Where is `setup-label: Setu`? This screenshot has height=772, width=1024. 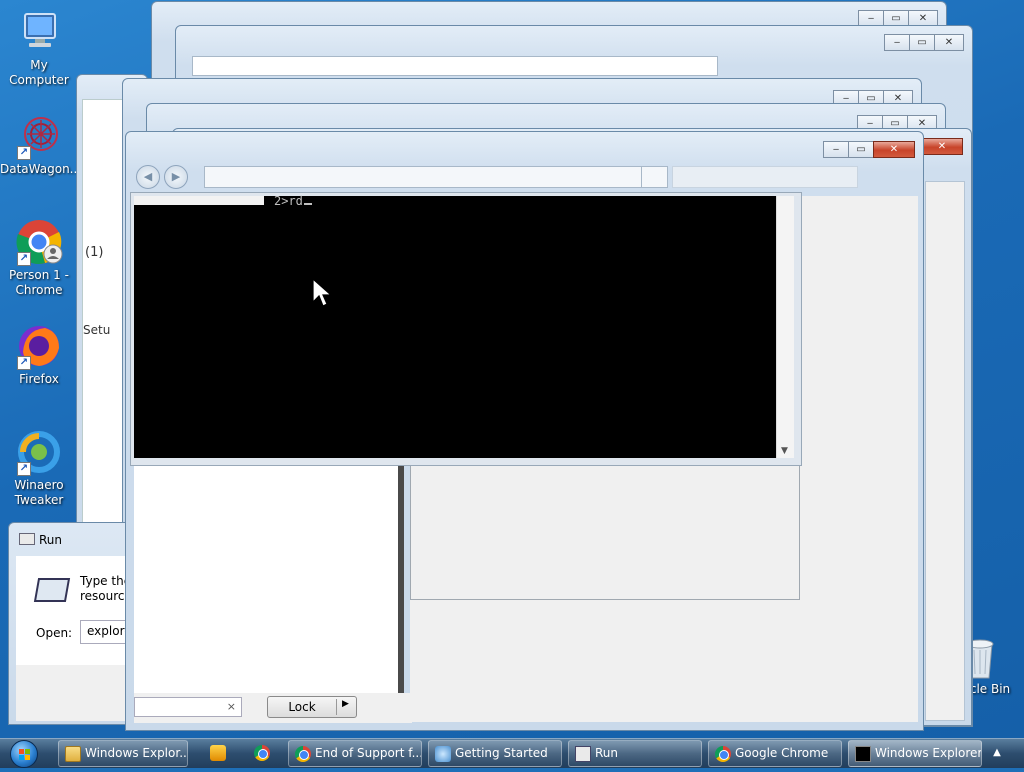
setup-label: Setu is located at coordinates (97, 330).